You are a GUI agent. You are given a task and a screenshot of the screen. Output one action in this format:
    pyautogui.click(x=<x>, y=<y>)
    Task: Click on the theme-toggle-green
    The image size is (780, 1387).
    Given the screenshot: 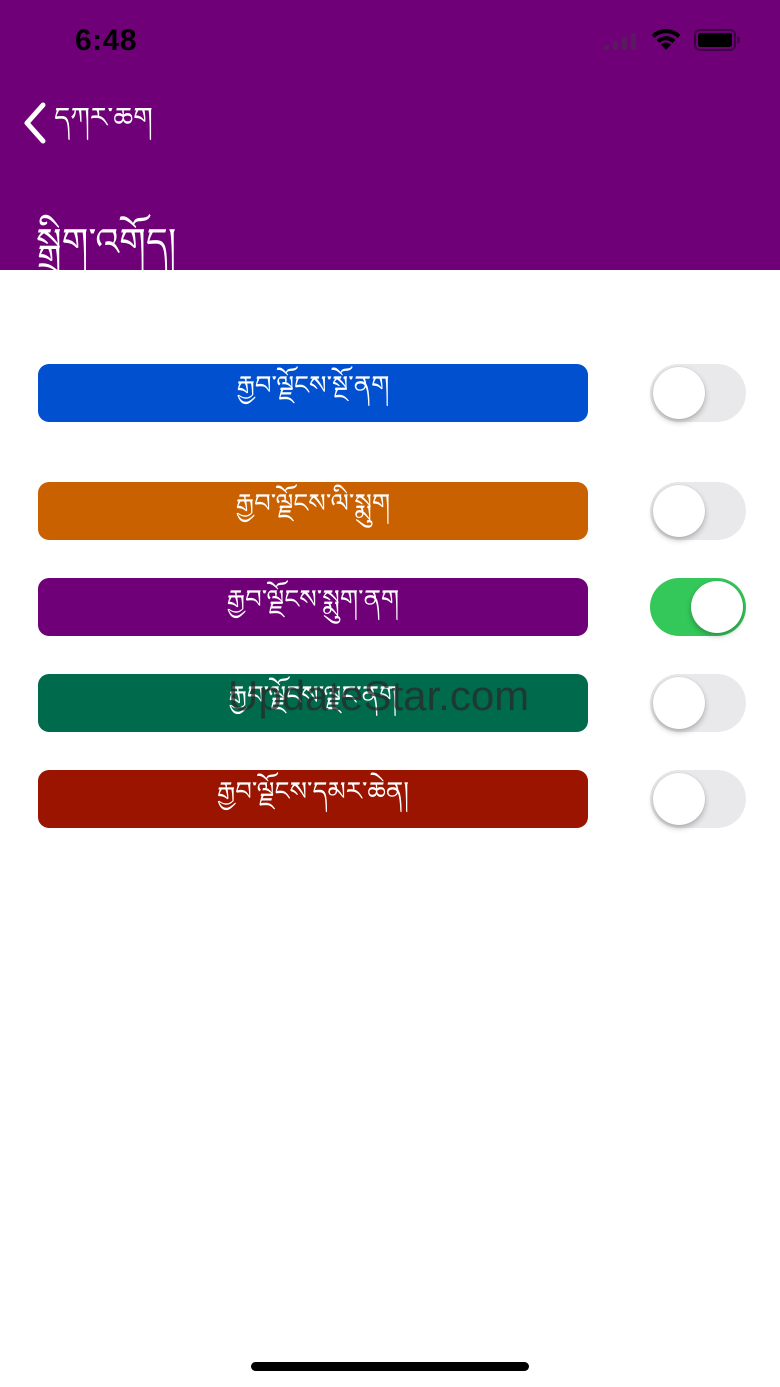 What is the action you would take?
    pyautogui.click(x=698, y=703)
    